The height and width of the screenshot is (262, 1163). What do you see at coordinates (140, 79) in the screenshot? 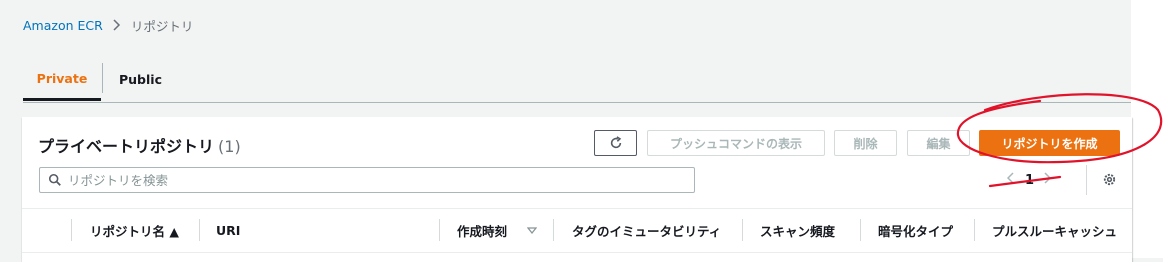
I see `tab-public: Public` at bounding box center [140, 79].